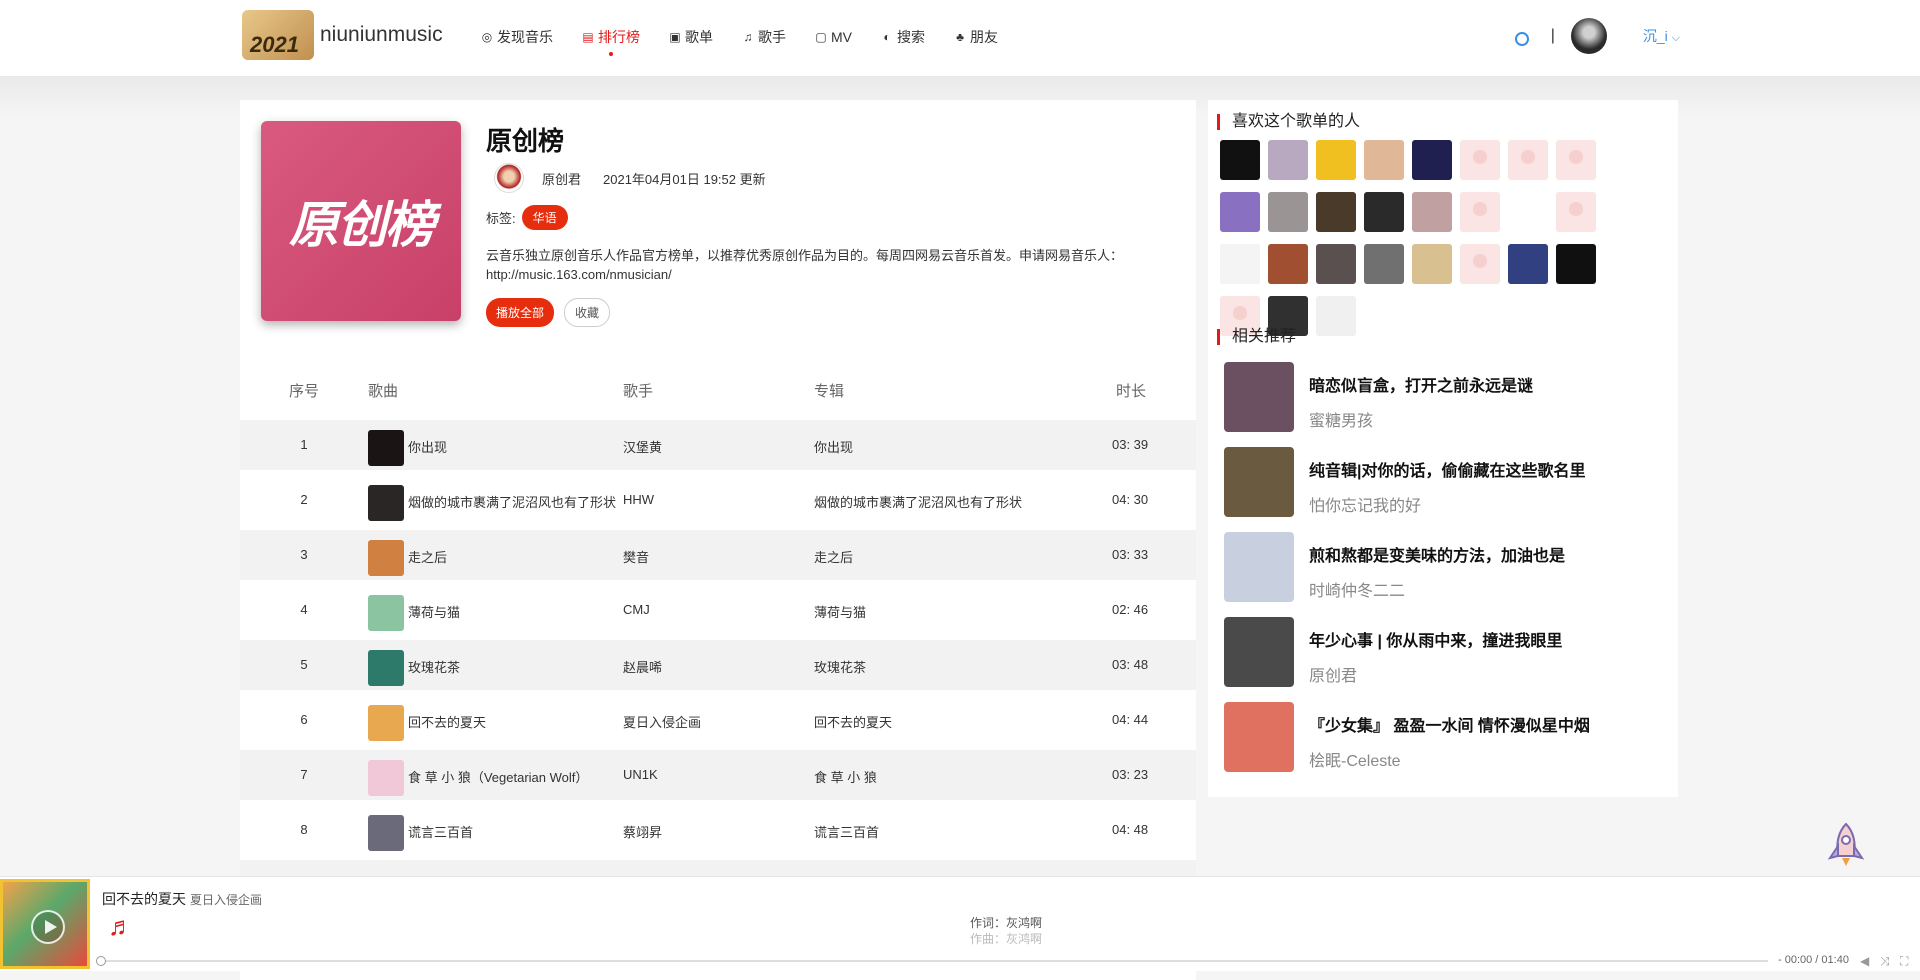  I want to click on nav-item-2: ▣ 歌单, so click(690, 37).